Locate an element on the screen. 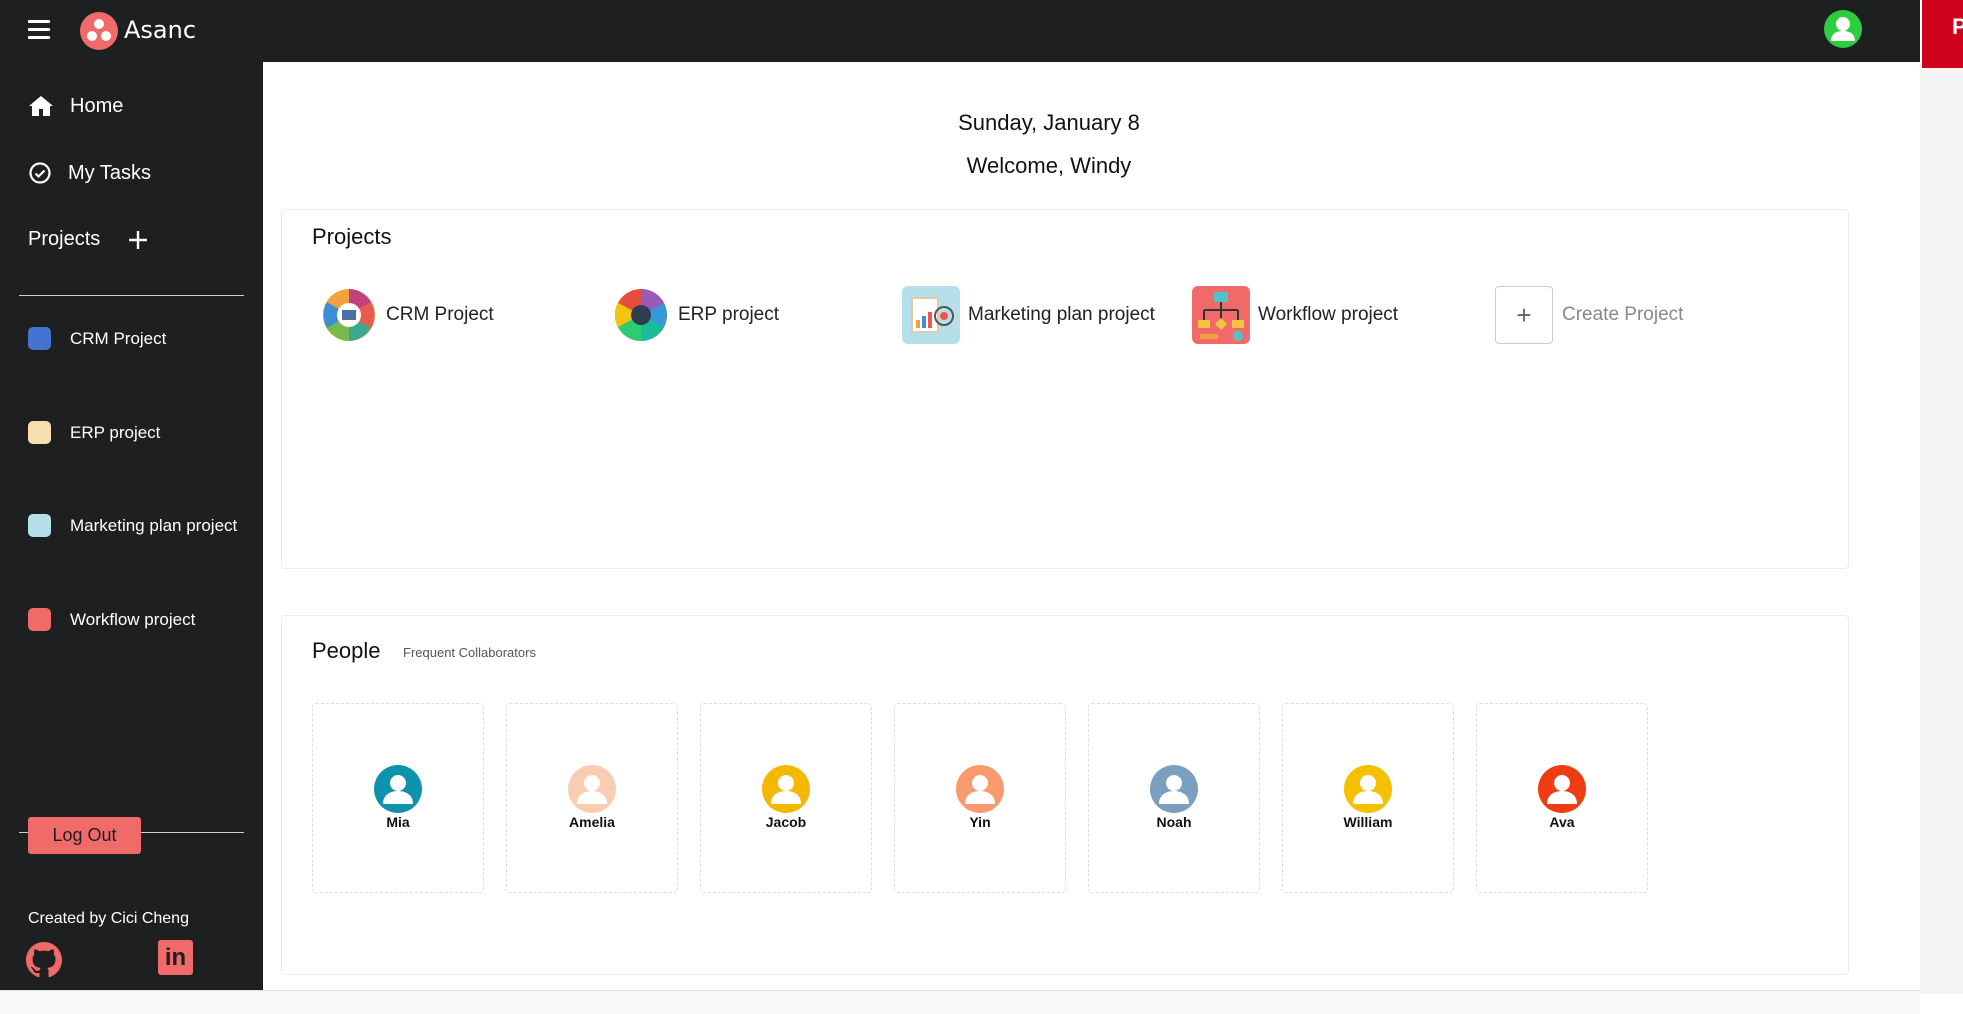  sidebar-item-label: Marketing plan project is located at coordinates (154, 525).